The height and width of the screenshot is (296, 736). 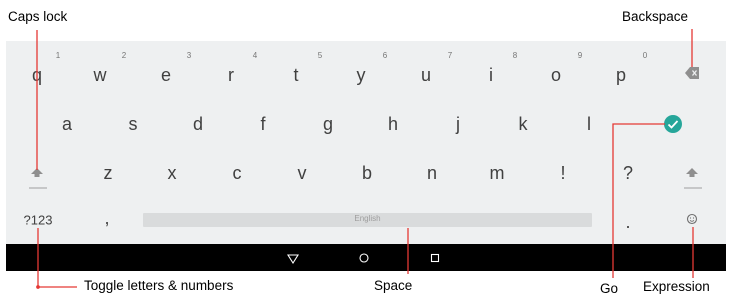 I want to click on callout-go: Go, so click(x=609, y=288).